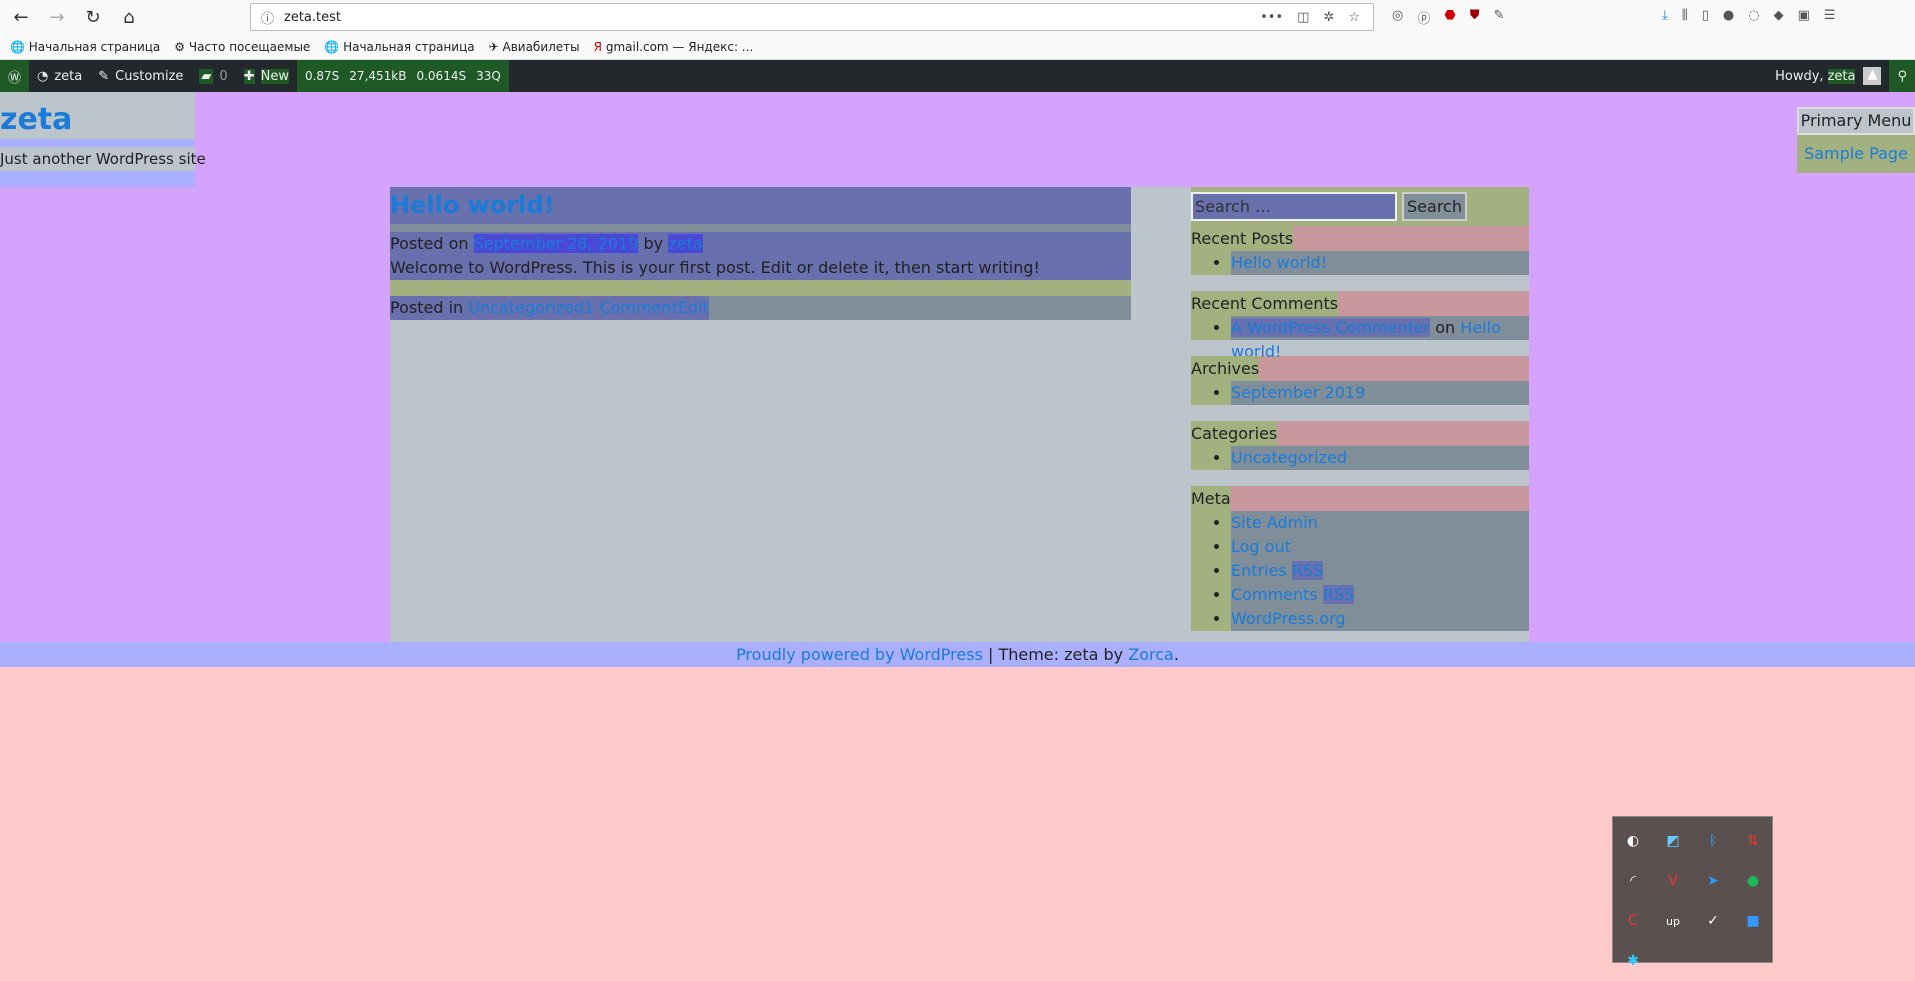 Image resolution: width=1915 pixels, height=981 pixels. Describe the element at coordinates (1445, 327) in the screenshot. I see `on-label: on` at that location.